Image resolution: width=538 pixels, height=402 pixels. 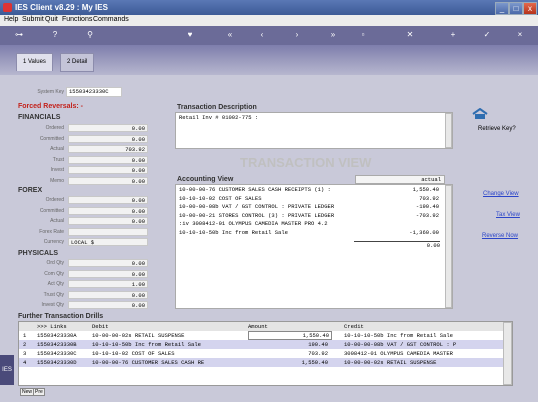 What do you see at coordinates (497, 129) in the screenshot?
I see `retrieve-key-label: Retrieve Key?` at bounding box center [497, 129].